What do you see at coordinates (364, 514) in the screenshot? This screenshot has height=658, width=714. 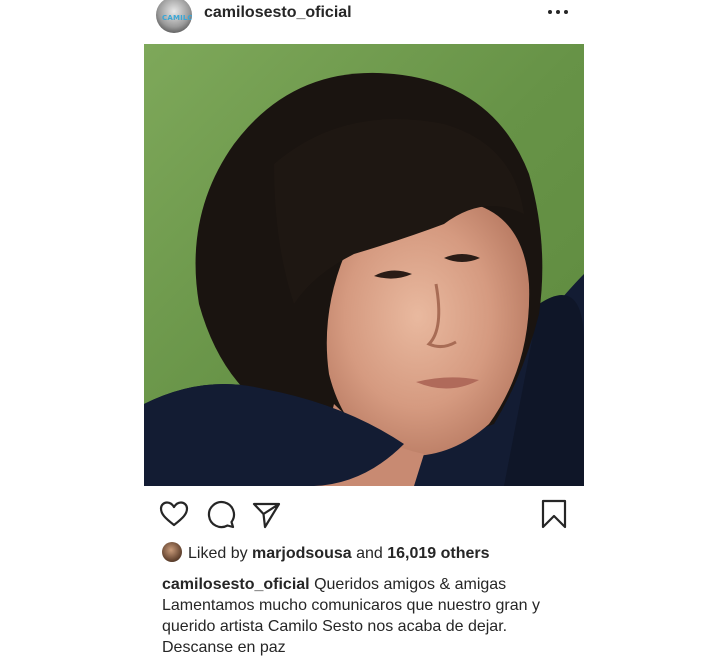 I see `action-bar` at bounding box center [364, 514].